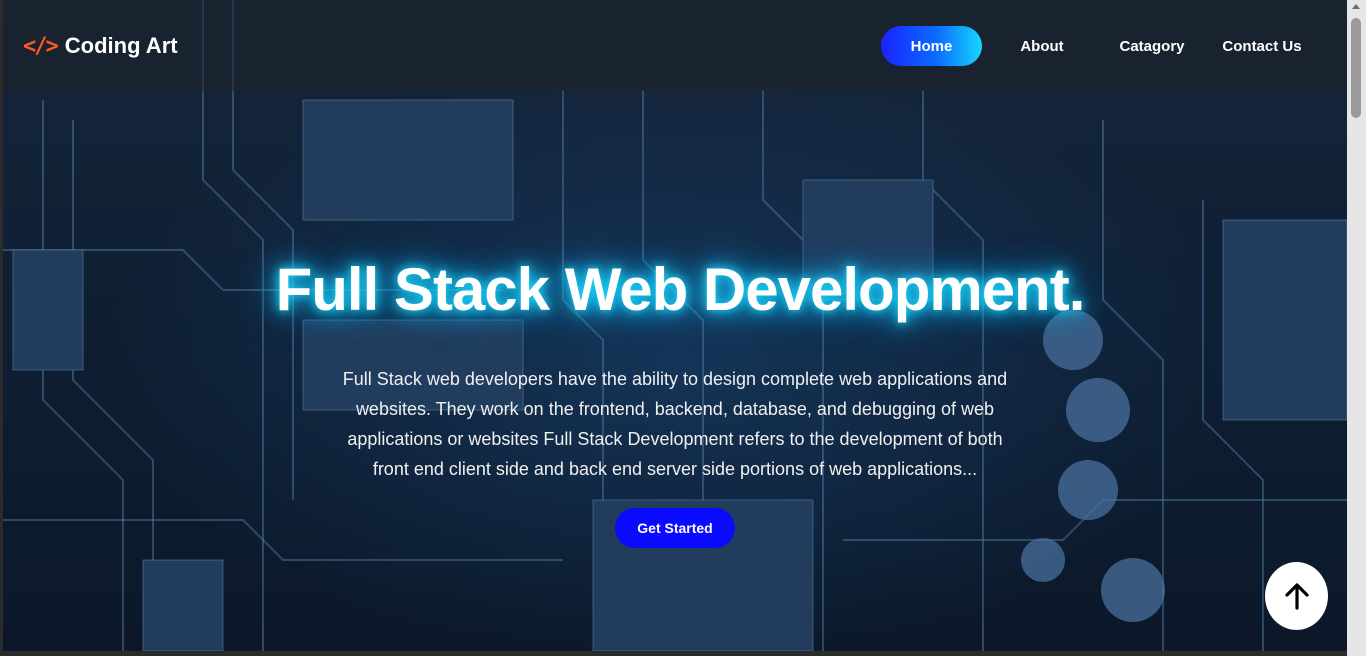 The height and width of the screenshot is (656, 1366). What do you see at coordinates (1152, 46) in the screenshot?
I see `nav-catagory-link: Catagory` at bounding box center [1152, 46].